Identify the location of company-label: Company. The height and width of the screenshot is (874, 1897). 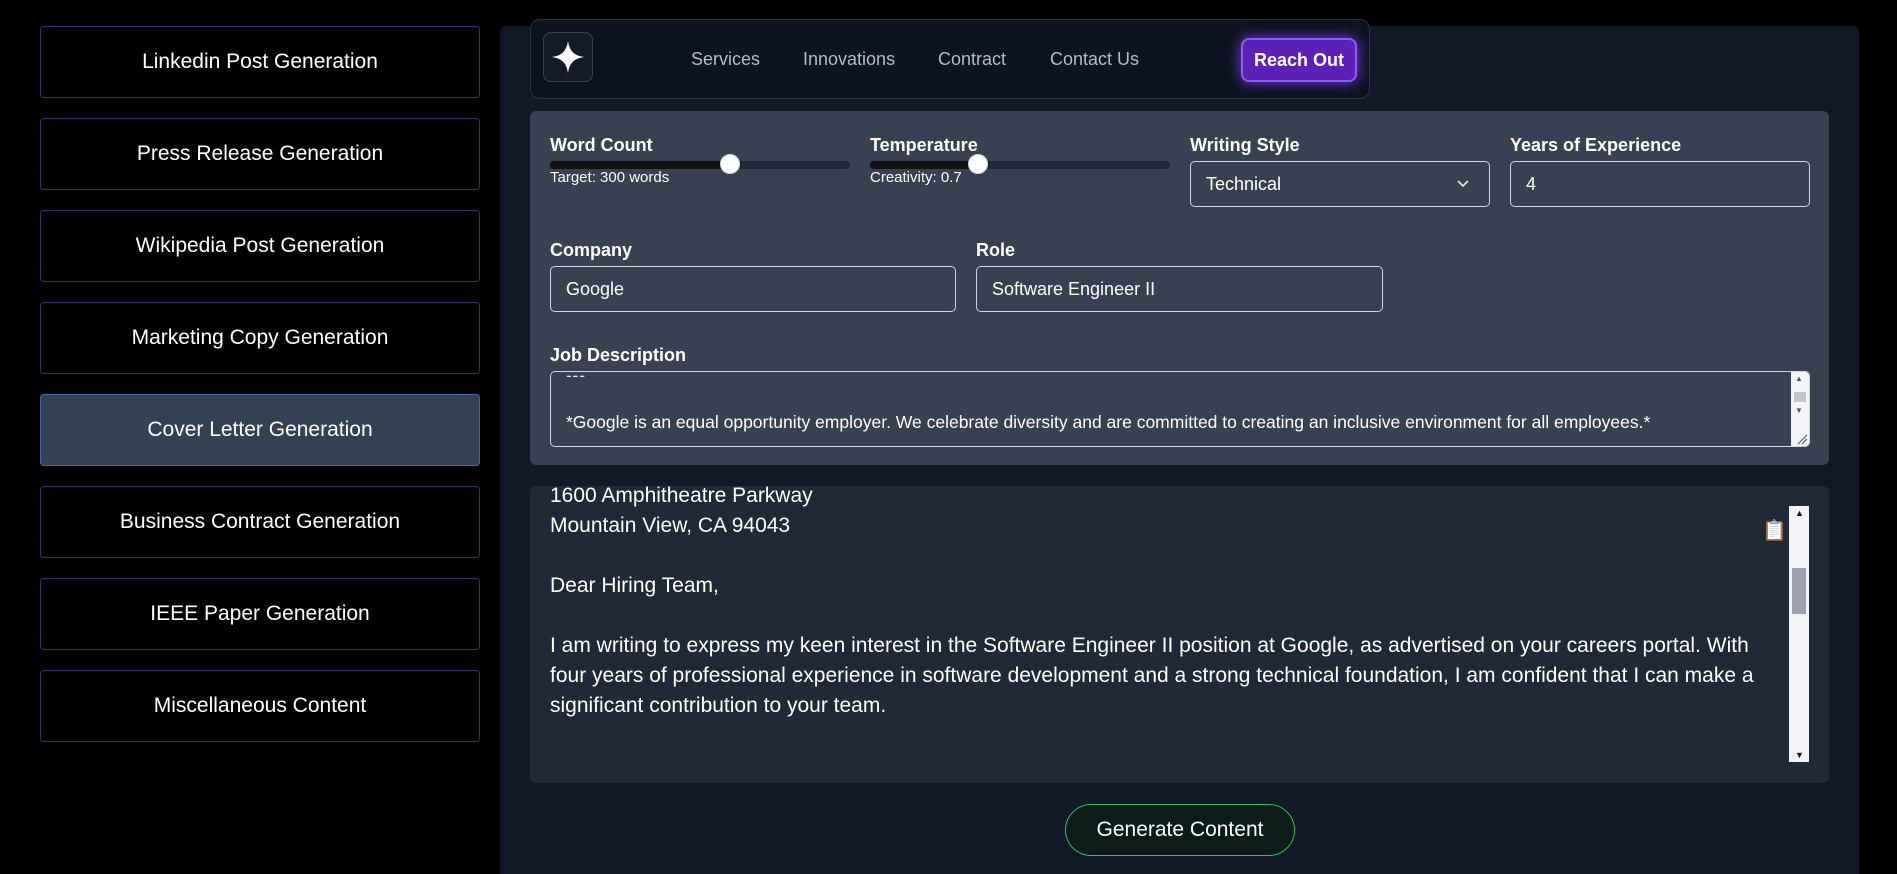
(591, 250).